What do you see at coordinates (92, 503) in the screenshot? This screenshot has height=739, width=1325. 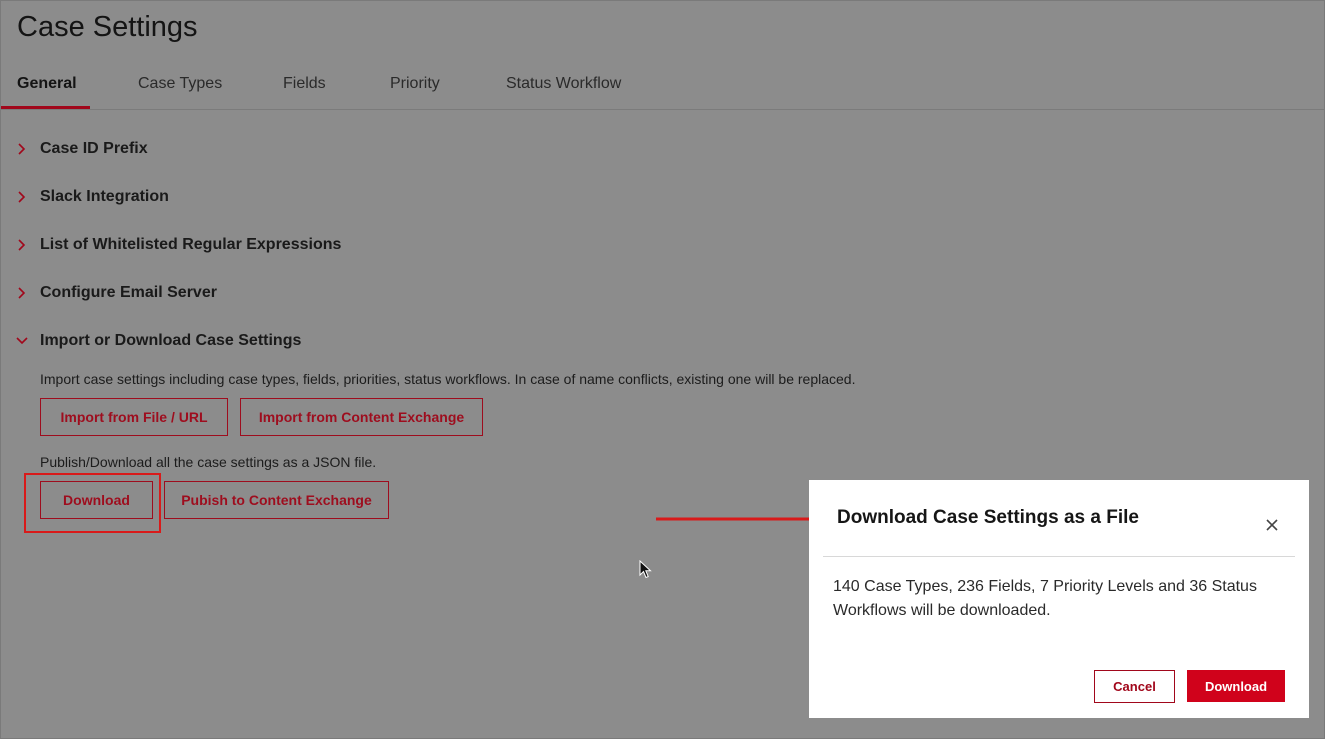 I see `annotation-highlight-box` at bounding box center [92, 503].